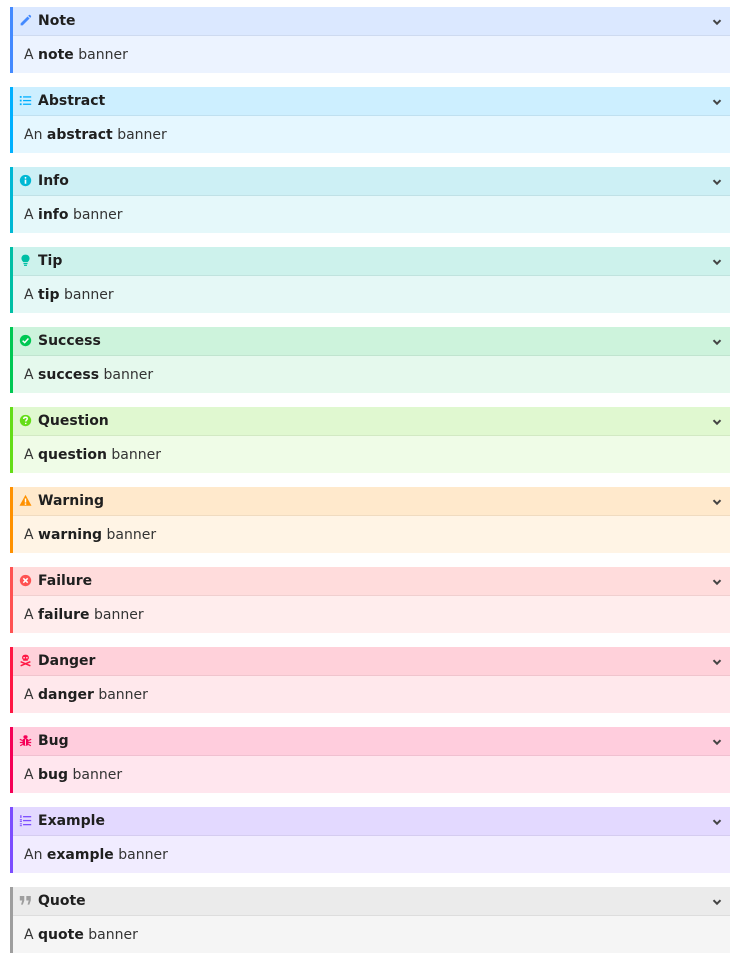 The width and height of the screenshot is (737, 967). What do you see at coordinates (371, 101) in the screenshot?
I see `admonition-header: Abstract` at bounding box center [371, 101].